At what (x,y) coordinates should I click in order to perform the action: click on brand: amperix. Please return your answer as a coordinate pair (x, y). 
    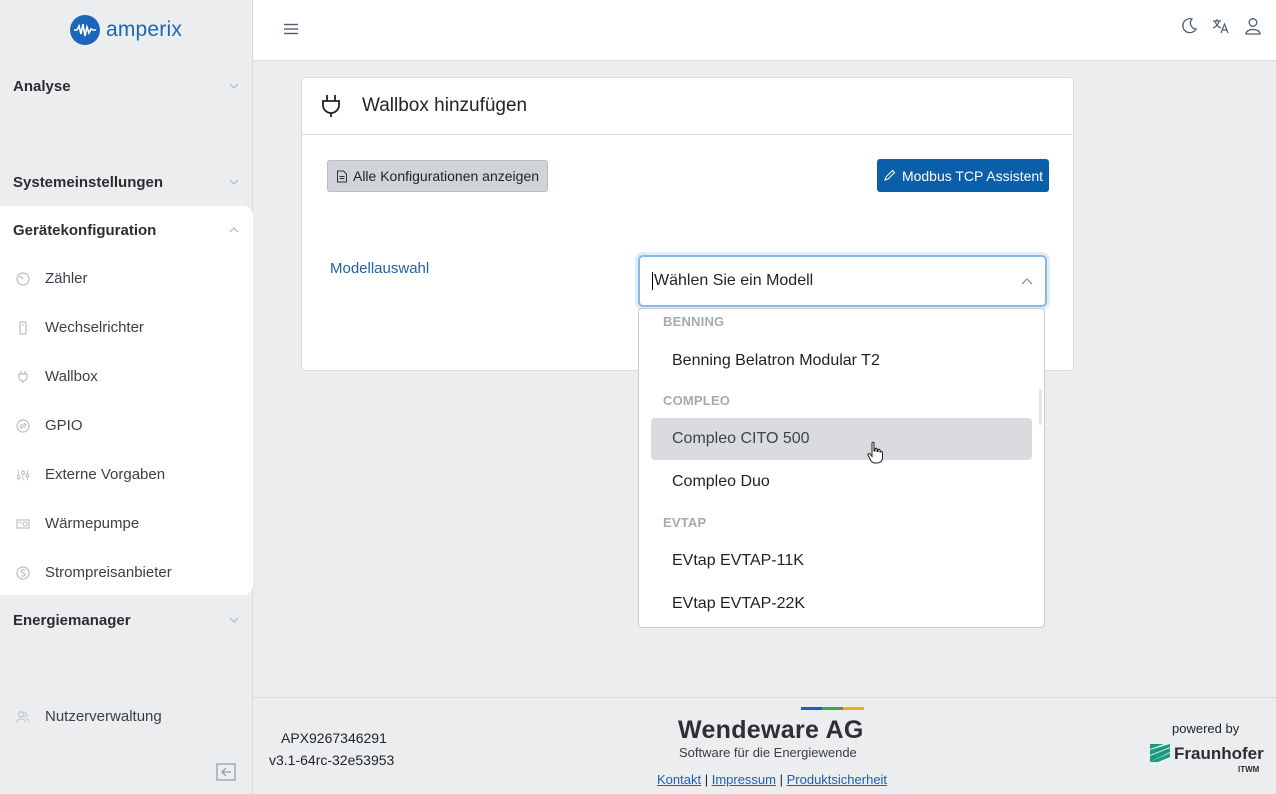
    Looking at the image, I should click on (126, 30).